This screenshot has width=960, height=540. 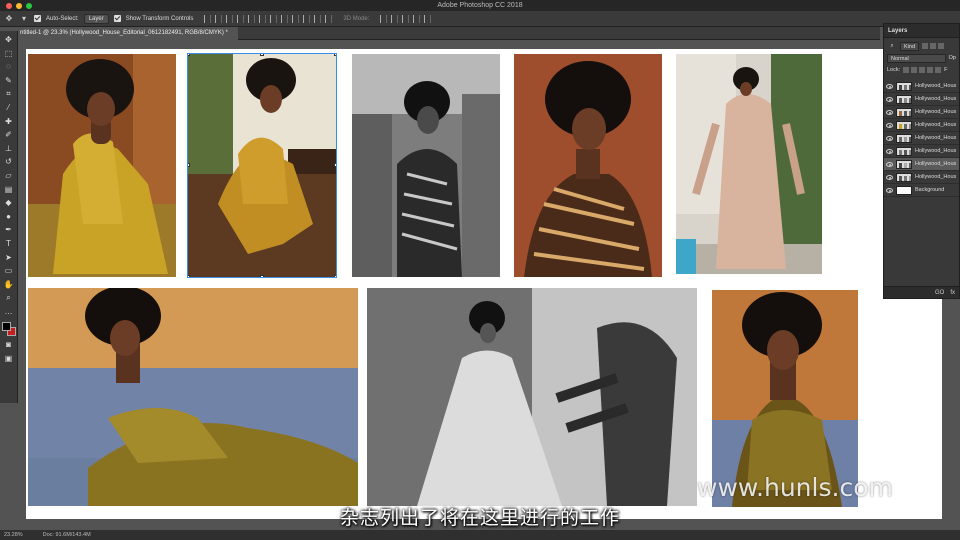 I want to click on shape-tool-icon: ▭, so click(x=9, y=271).